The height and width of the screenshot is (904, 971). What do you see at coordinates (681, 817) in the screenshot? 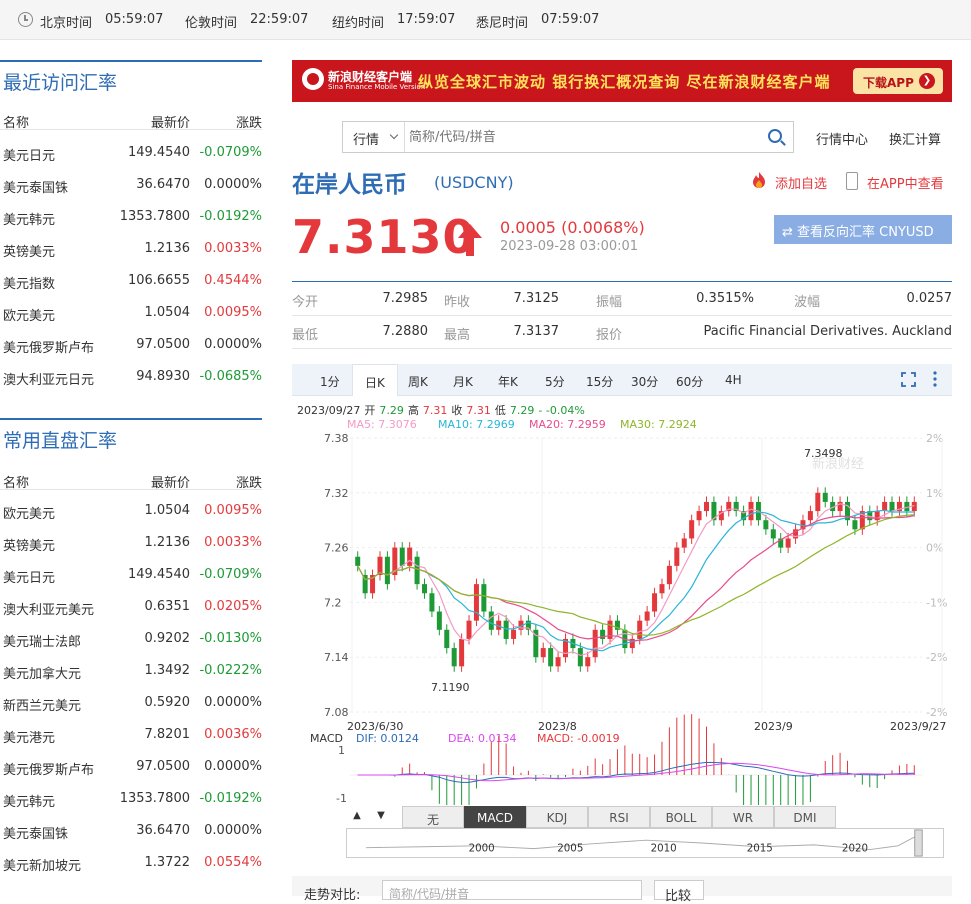
I see `indicator-tab-boll: BOLL` at bounding box center [681, 817].